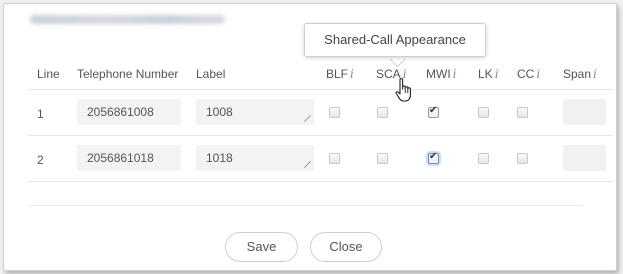  What do you see at coordinates (584, 112) in the screenshot?
I see `row1-span-field` at bounding box center [584, 112].